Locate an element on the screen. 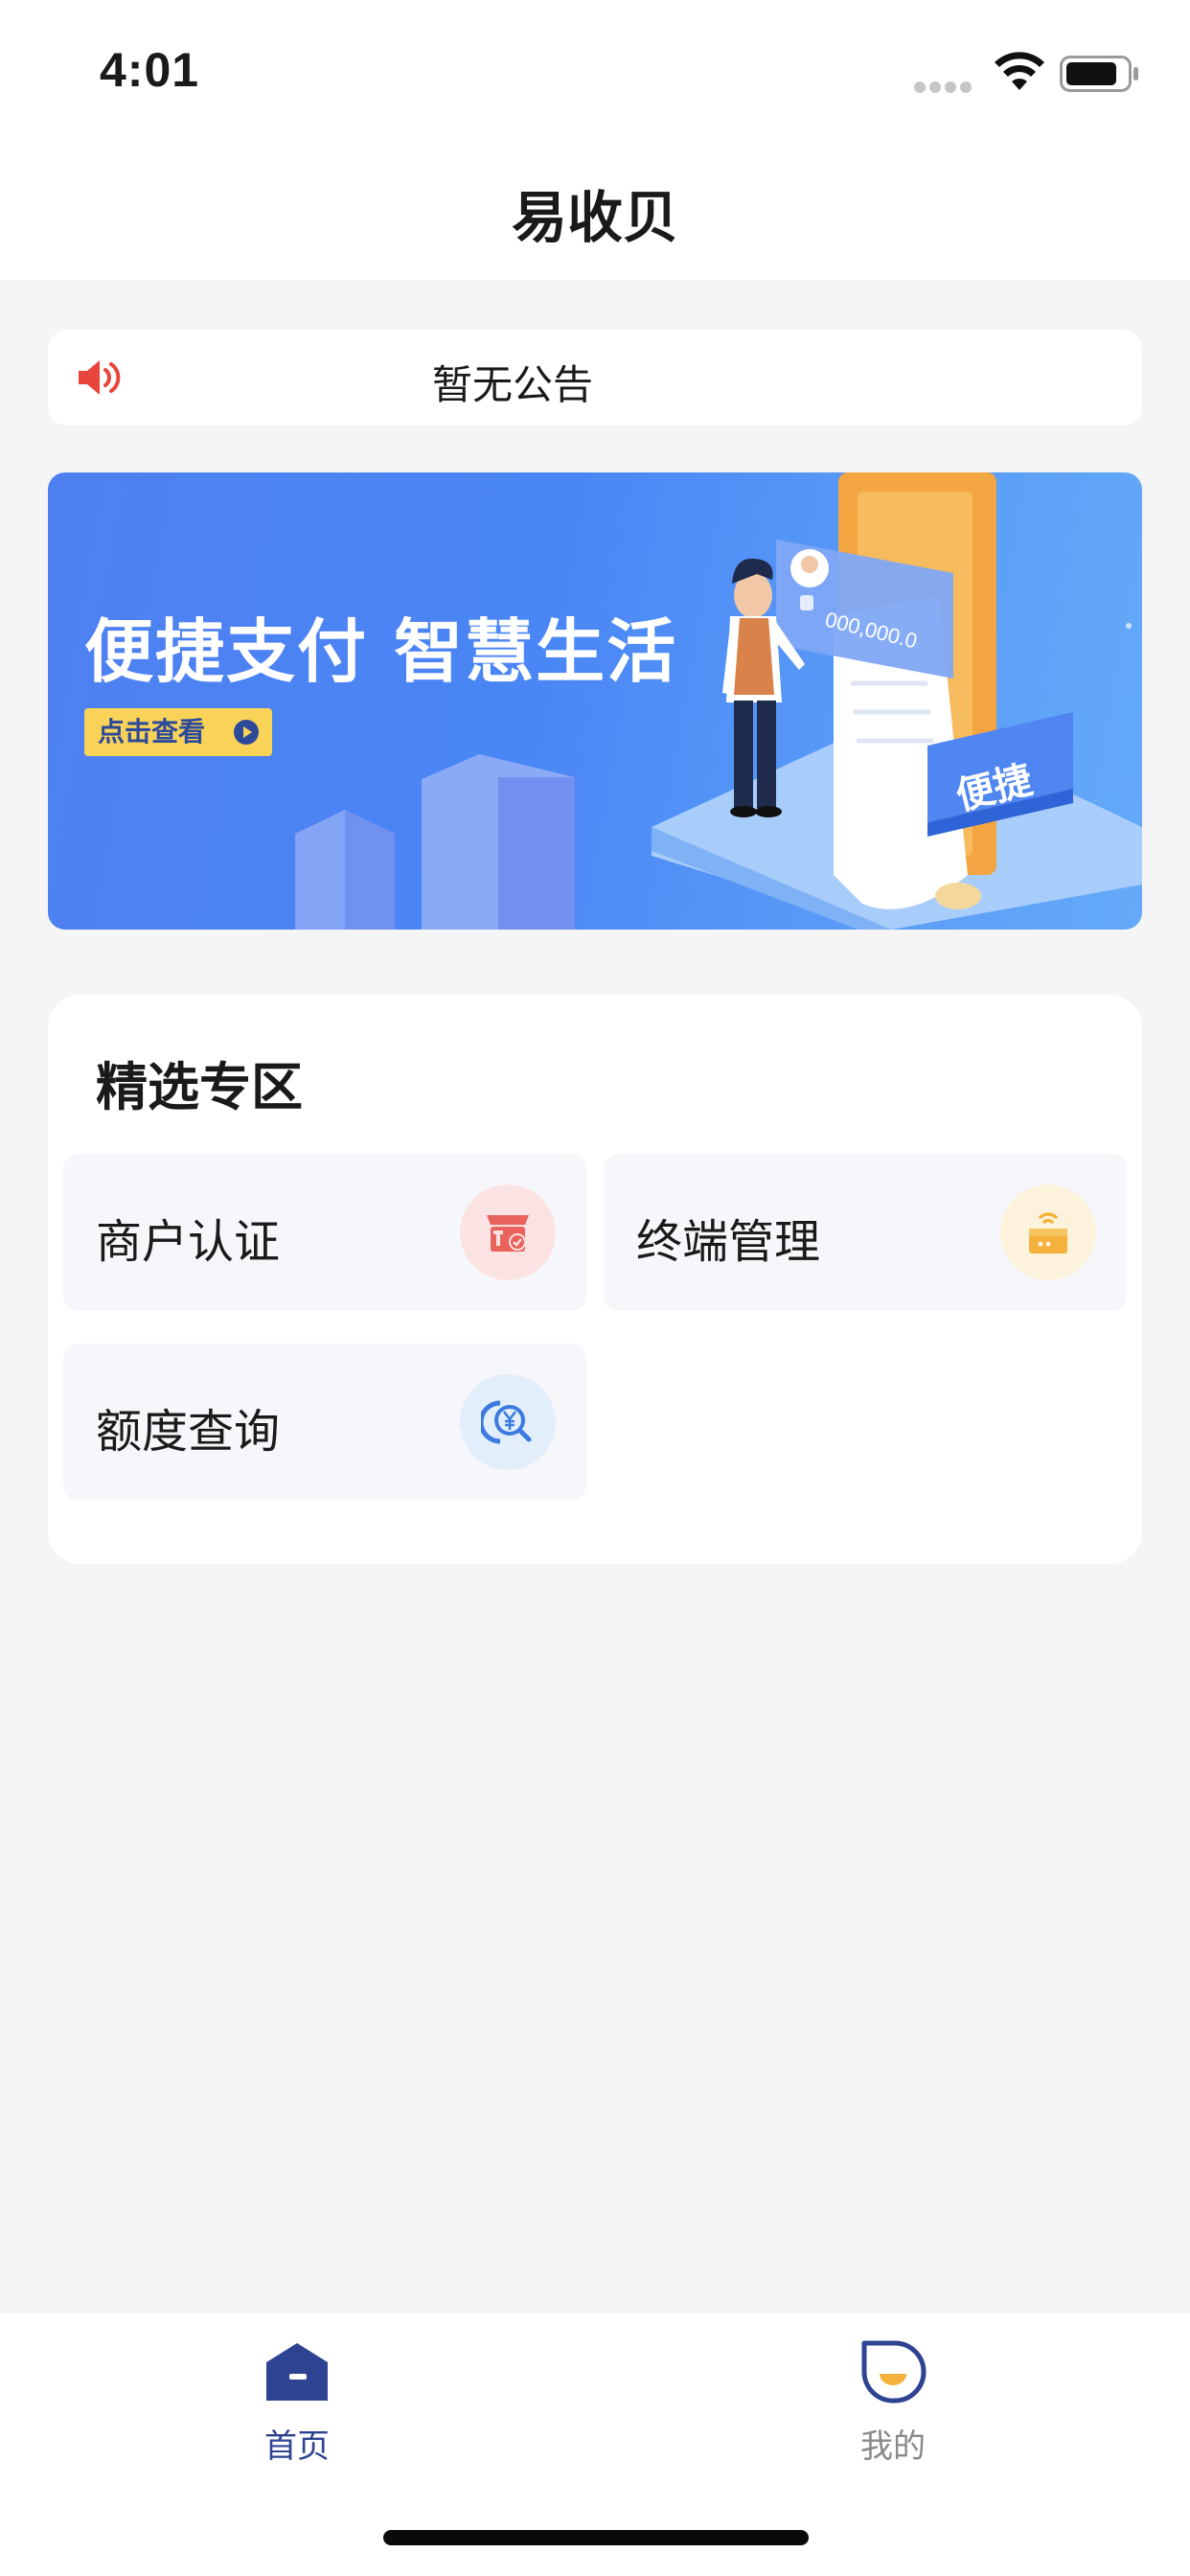 This screenshot has height=2576, width=1190. wifi-icon is located at coordinates (1019, 71).